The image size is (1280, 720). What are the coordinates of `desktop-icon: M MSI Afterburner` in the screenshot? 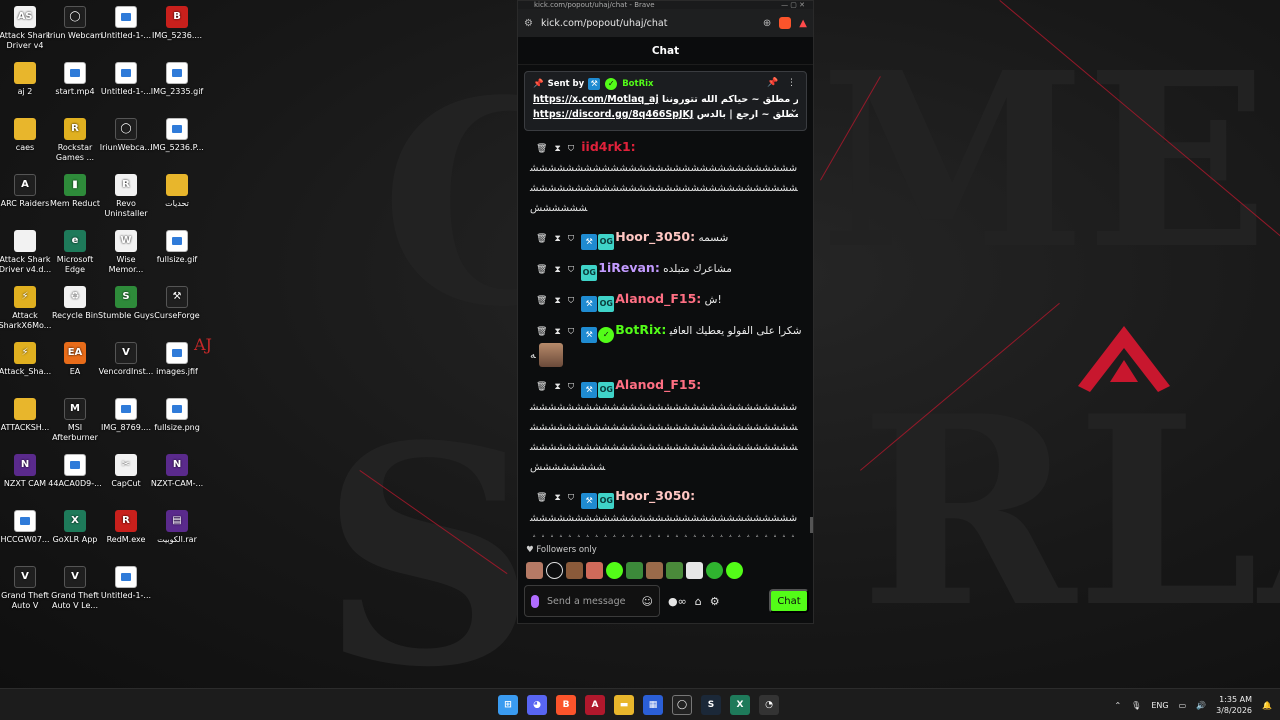 It's located at (75, 420).